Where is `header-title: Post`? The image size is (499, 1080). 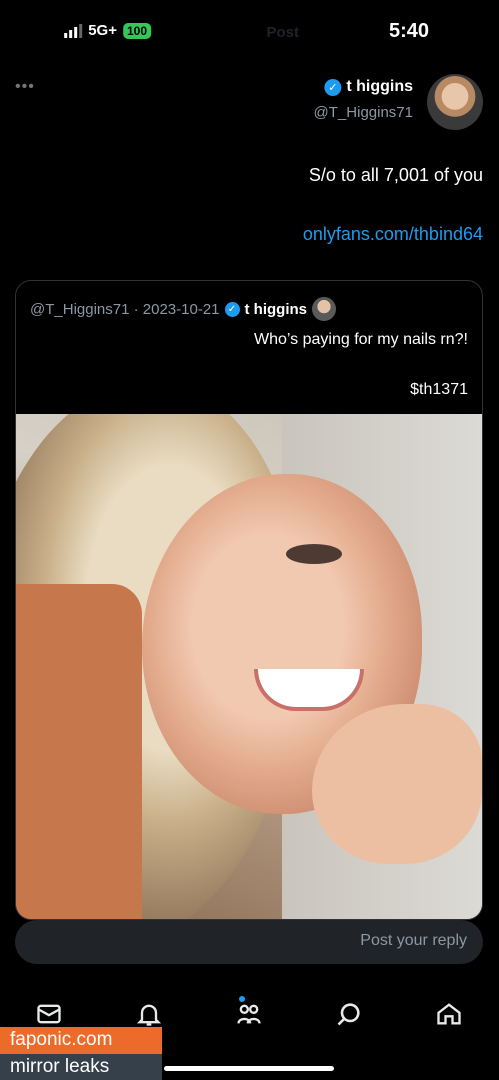 header-title: Post is located at coordinates (282, 32).